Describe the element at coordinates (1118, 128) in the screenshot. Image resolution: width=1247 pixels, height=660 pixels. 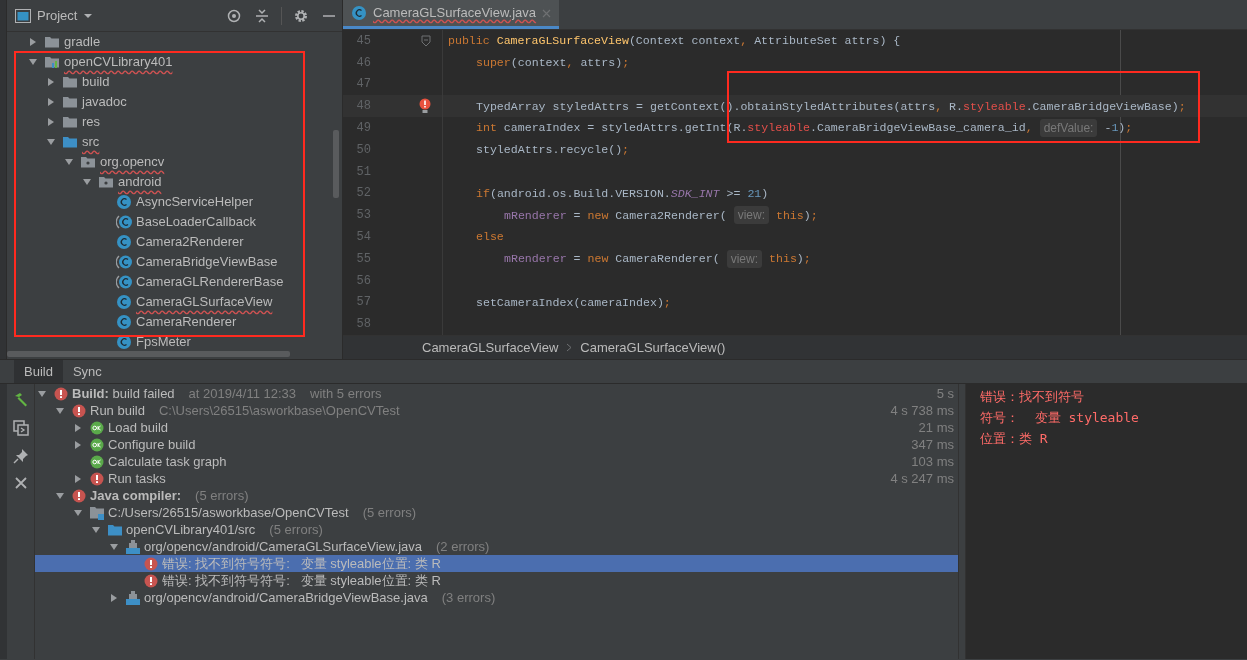
I see `code-text: -1);` at that location.